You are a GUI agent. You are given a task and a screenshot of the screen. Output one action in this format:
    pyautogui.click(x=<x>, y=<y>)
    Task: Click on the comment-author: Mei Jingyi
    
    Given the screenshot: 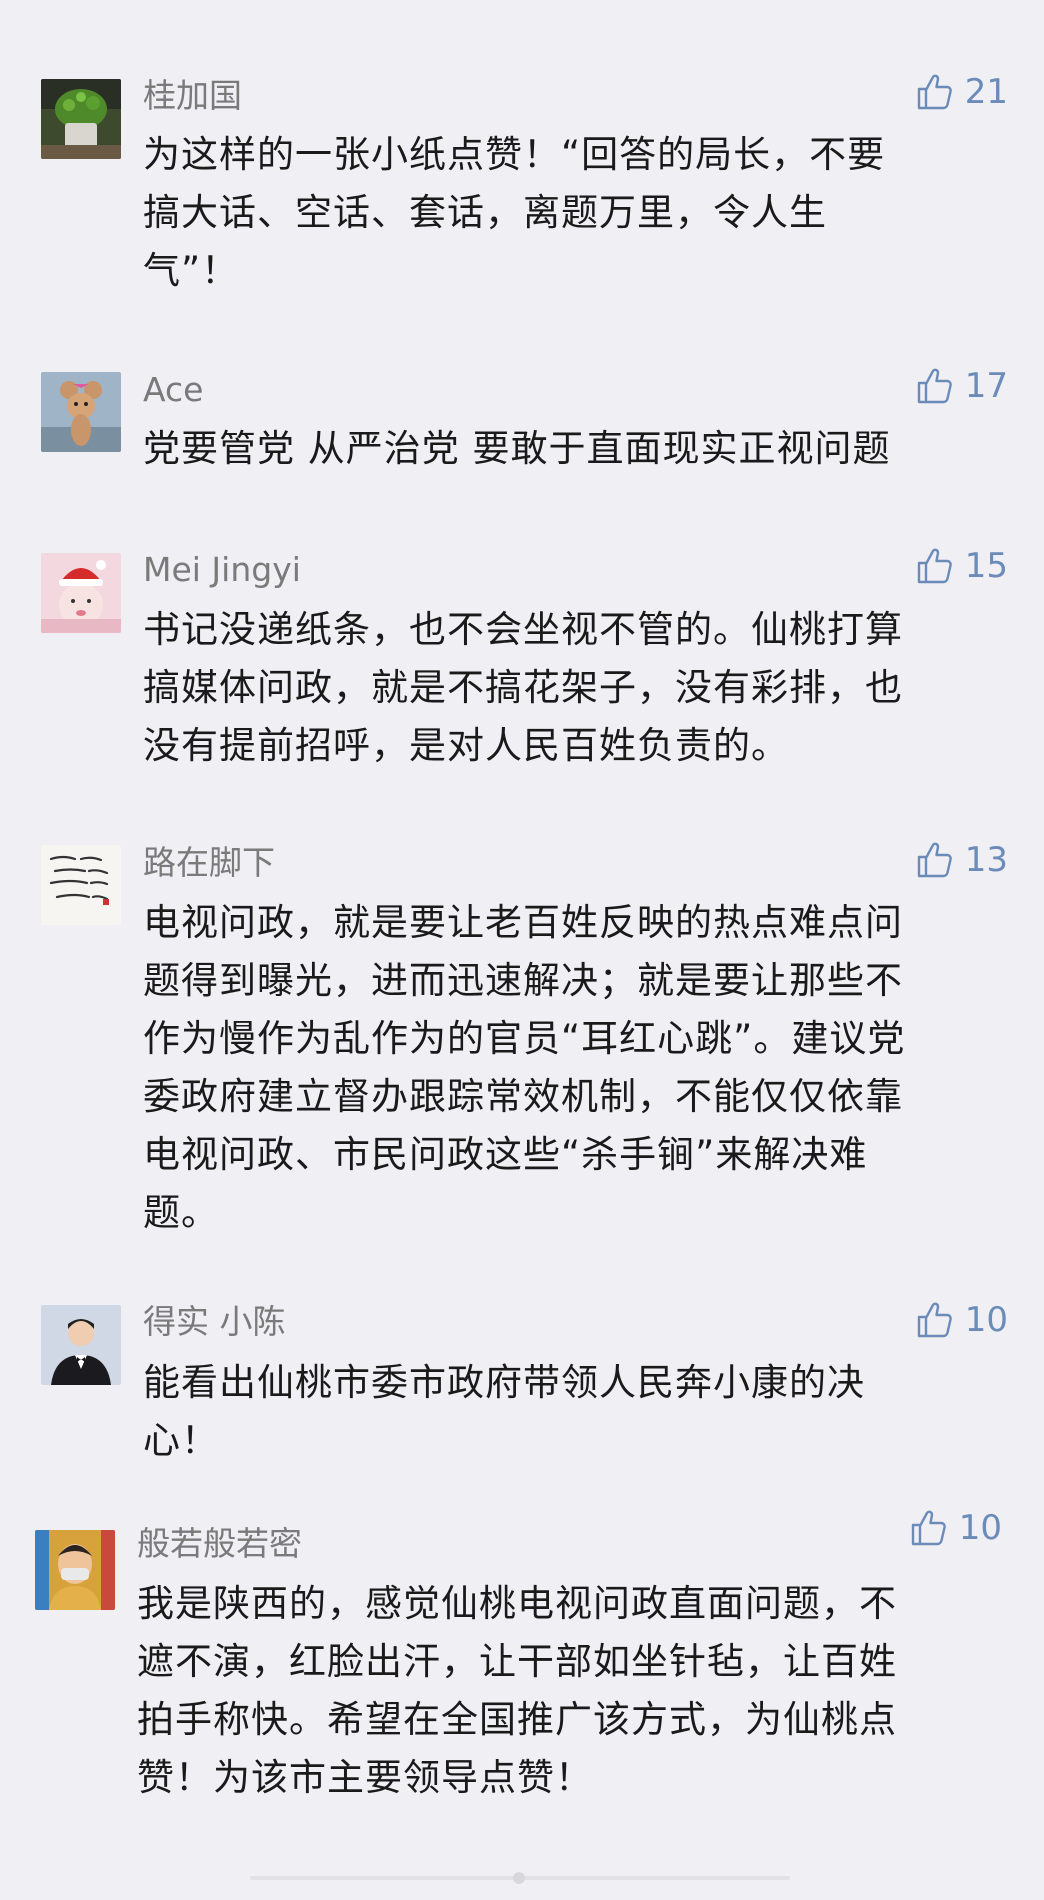 What is the action you would take?
    pyautogui.click(x=222, y=570)
    